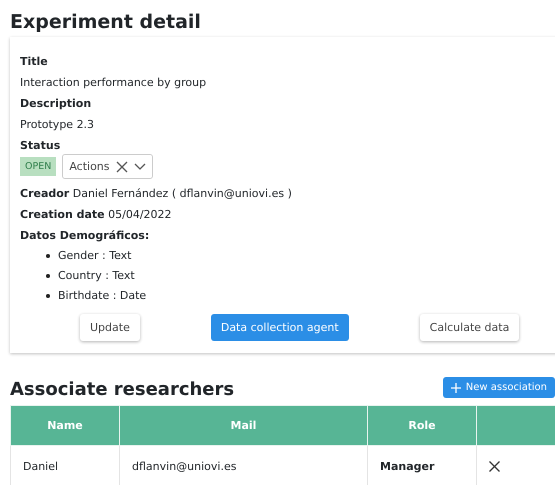 This screenshot has width=555, height=485. What do you see at coordinates (34, 61) in the screenshot?
I see `field-label: Title` at bounding box center [34, 61].